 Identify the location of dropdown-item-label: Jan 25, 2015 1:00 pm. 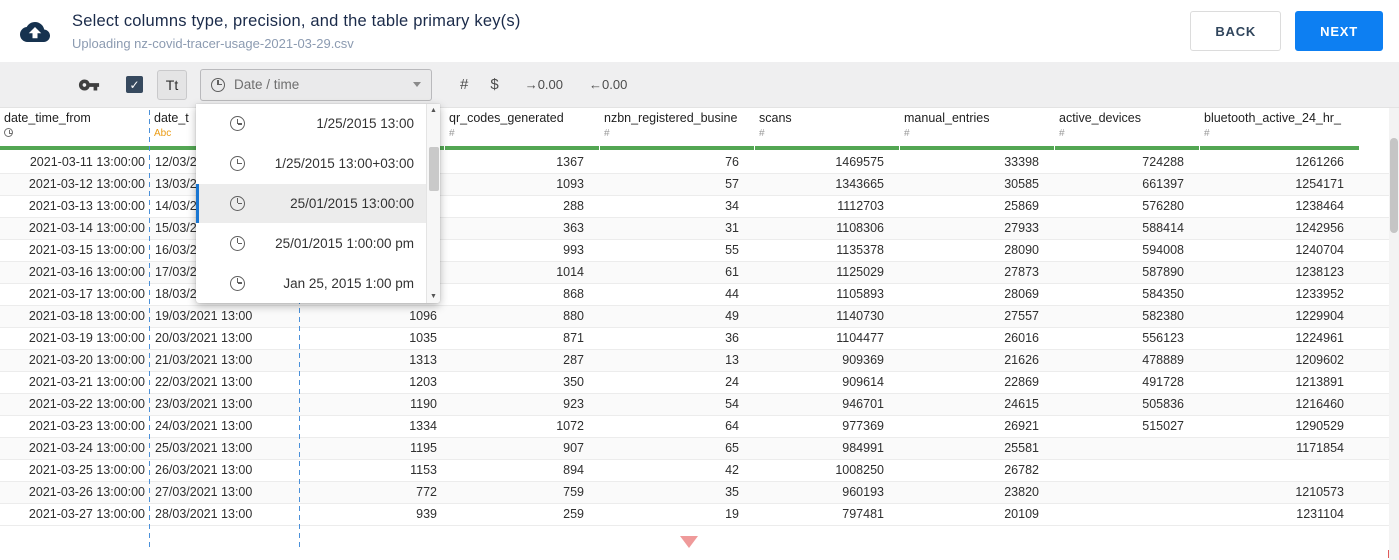
(348, 283).